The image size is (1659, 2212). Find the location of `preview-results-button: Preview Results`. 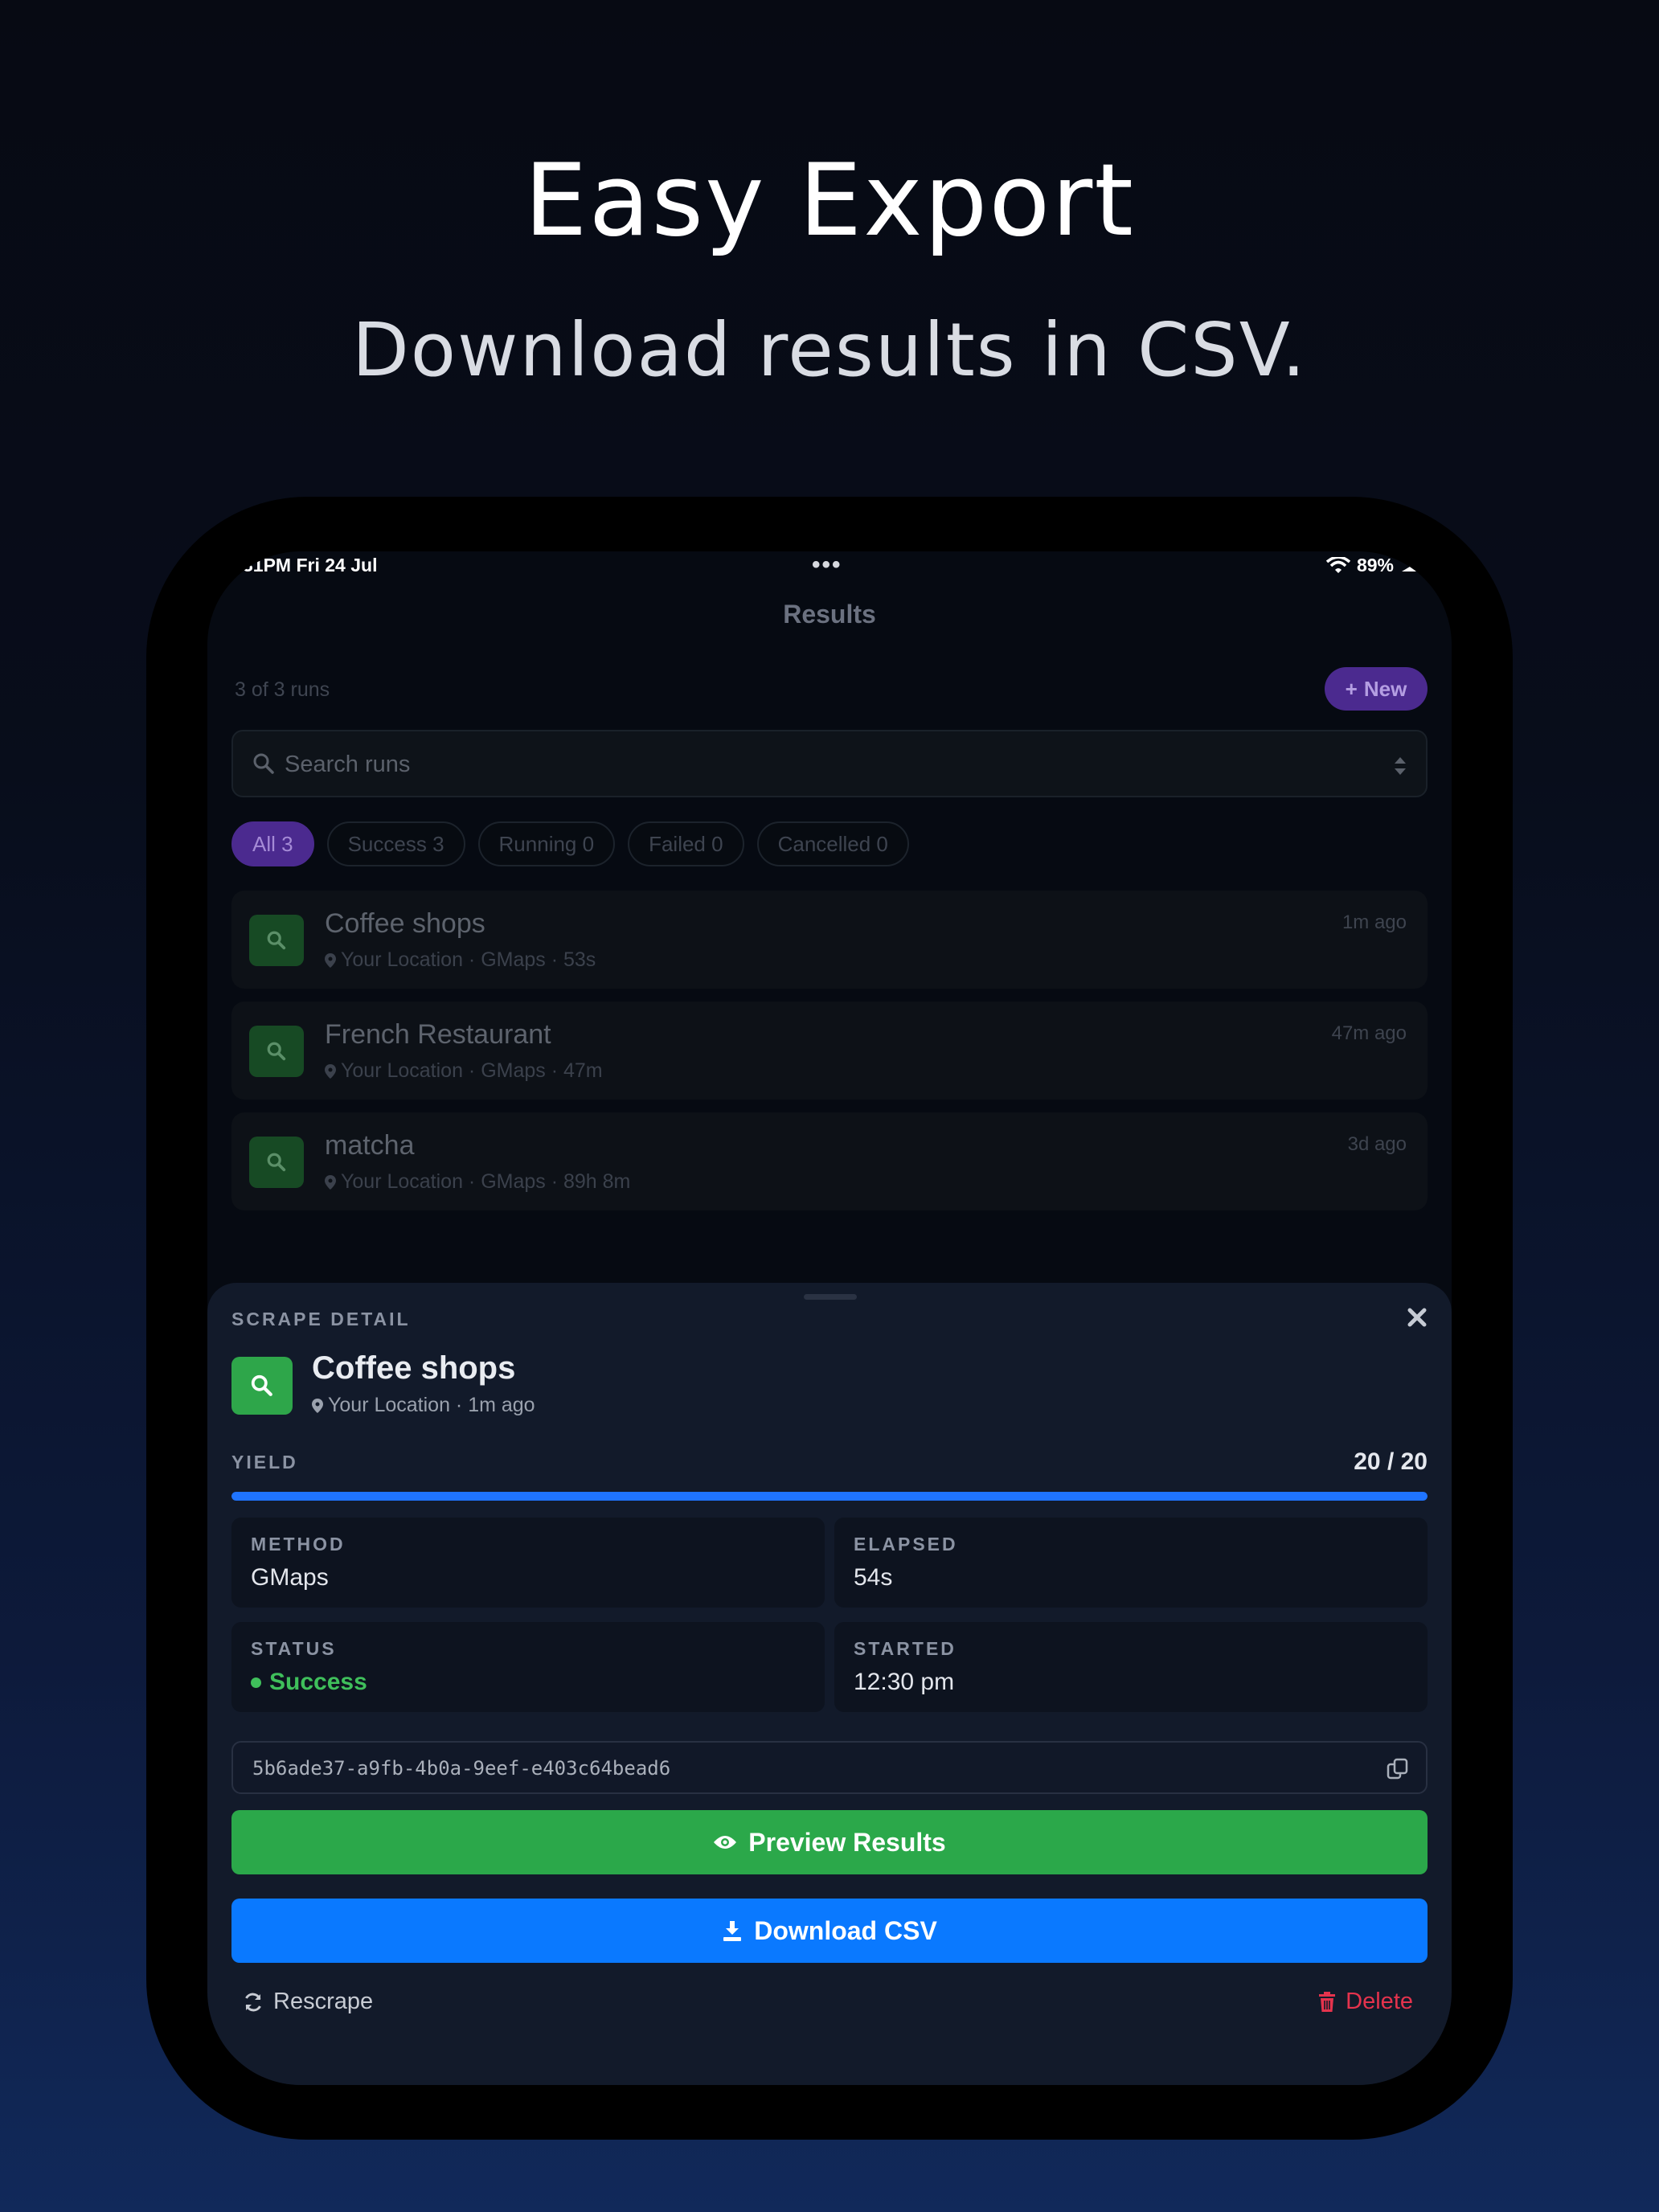

preview-results-button: Preview Results is located at coordinates (829, 1842).